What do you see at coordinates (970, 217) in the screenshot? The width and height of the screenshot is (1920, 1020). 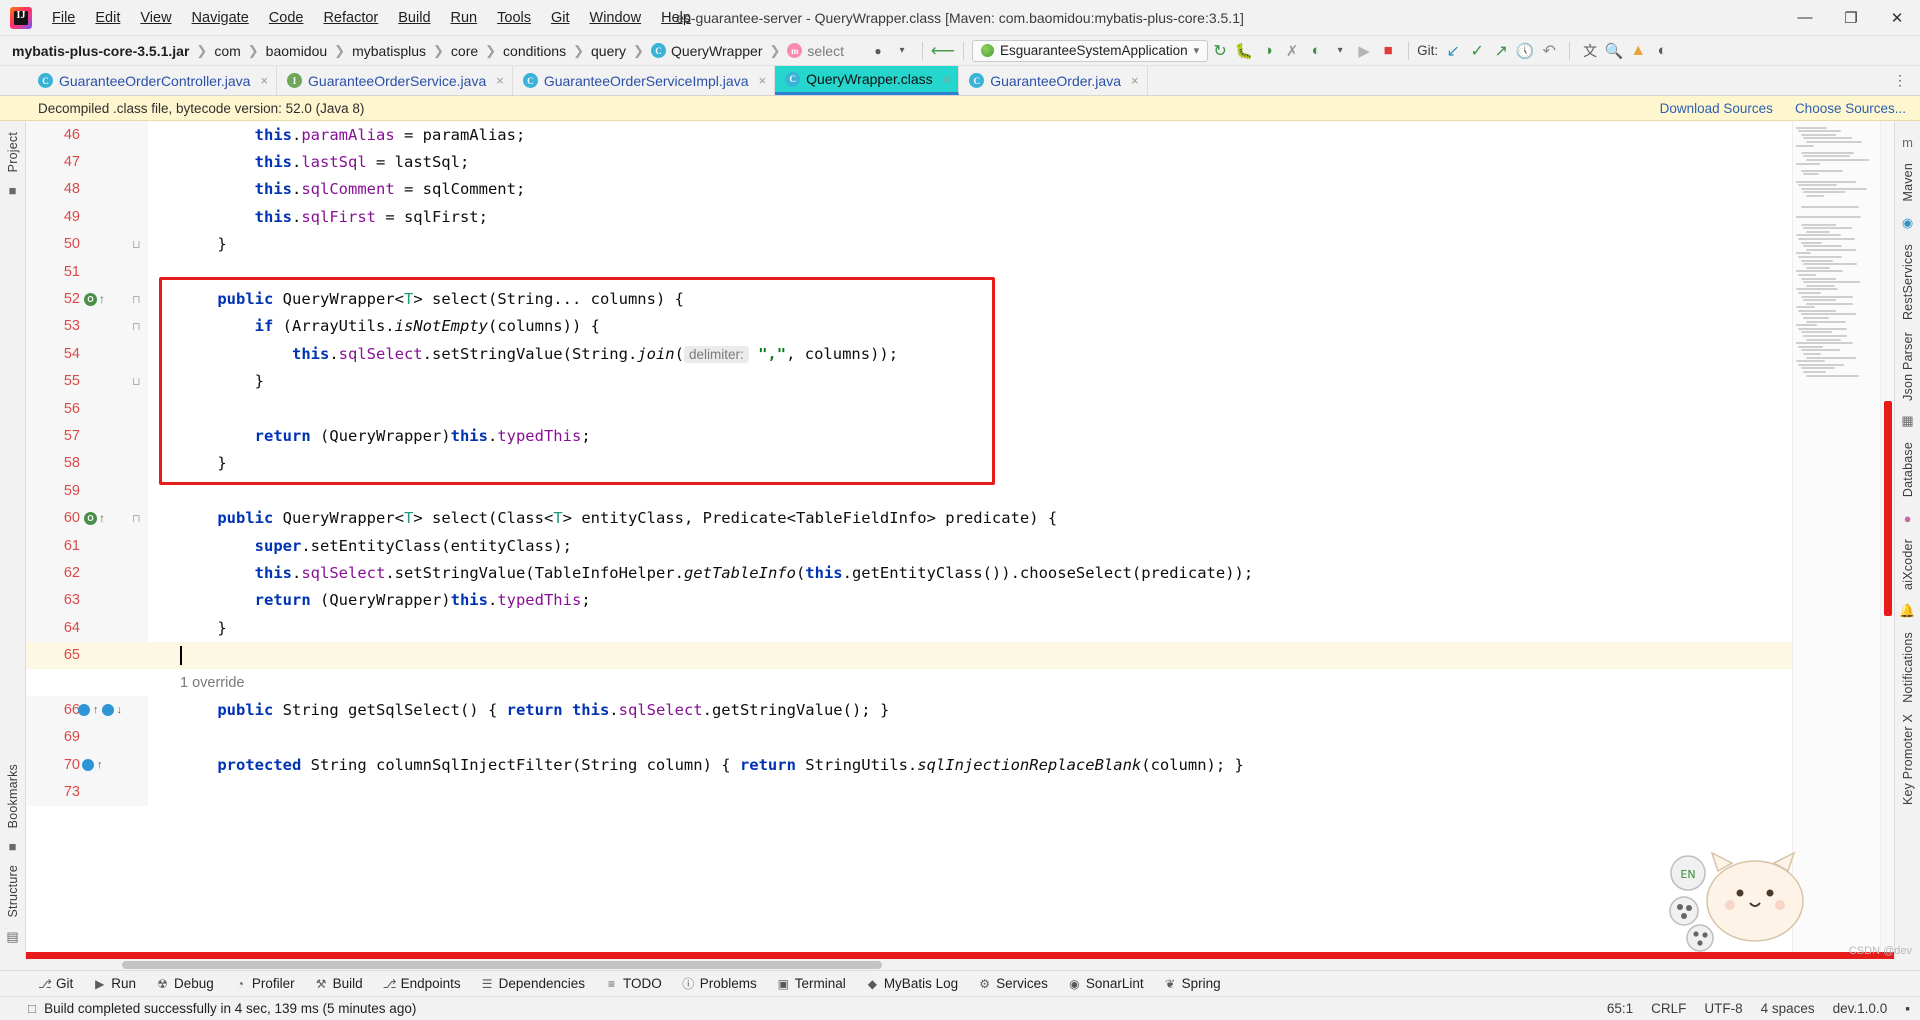 I see `code-text: this.sqlFirst = sqlFirst;` at bounding box center [970, 217].